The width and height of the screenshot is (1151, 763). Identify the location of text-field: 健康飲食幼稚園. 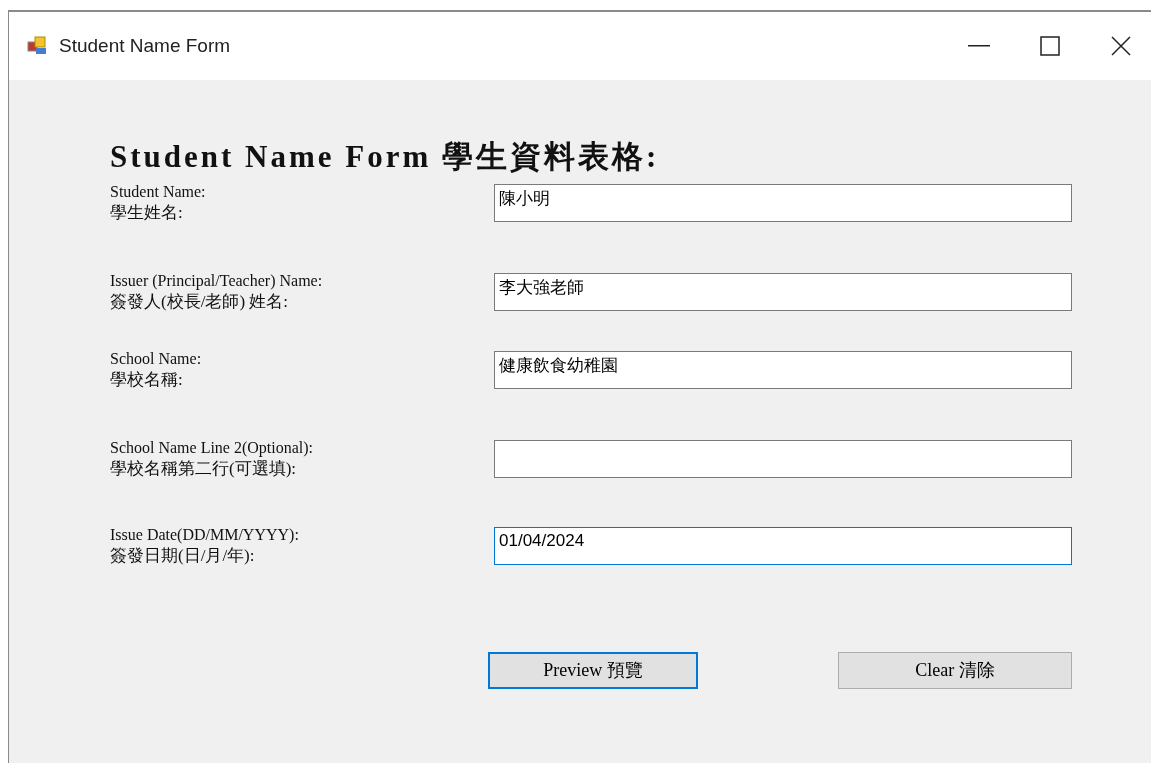
(783, 370).